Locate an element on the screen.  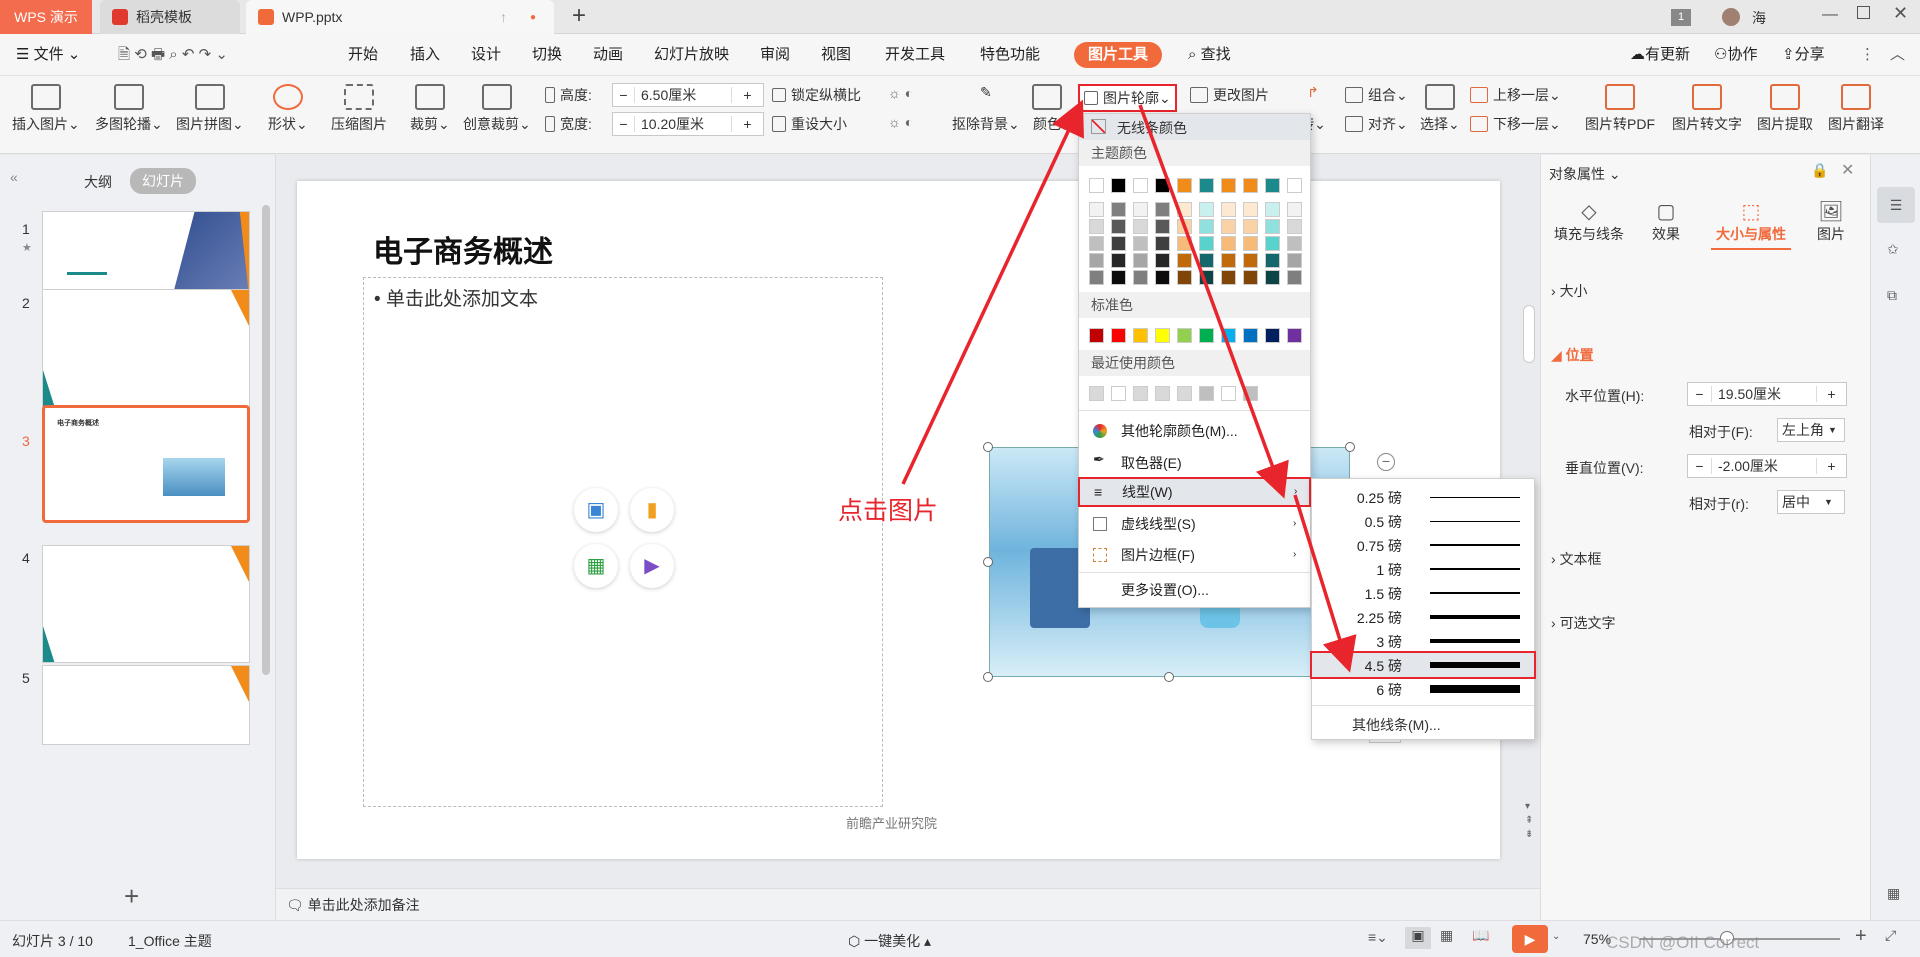
line-weight-item: 0.5 磅 is located at coordinates (1423, 521).